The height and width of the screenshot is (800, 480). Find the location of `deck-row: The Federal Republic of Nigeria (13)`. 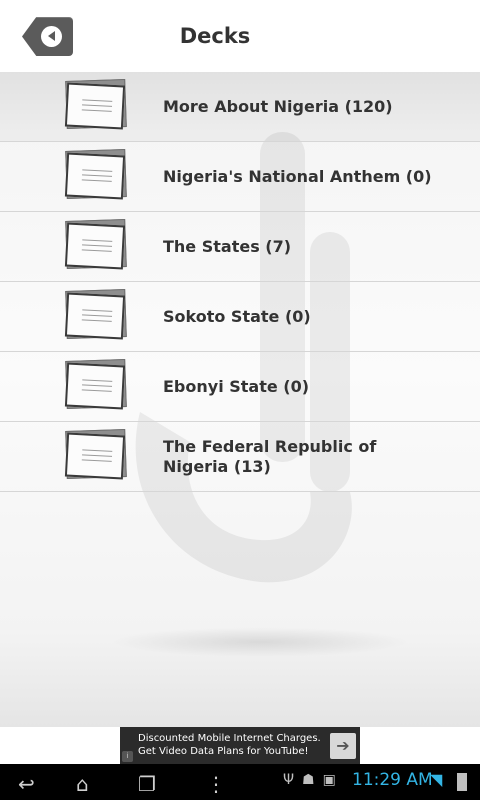

deck-row: The Federal Republic of Nigeria (13) is located at coordinates (240, 457).